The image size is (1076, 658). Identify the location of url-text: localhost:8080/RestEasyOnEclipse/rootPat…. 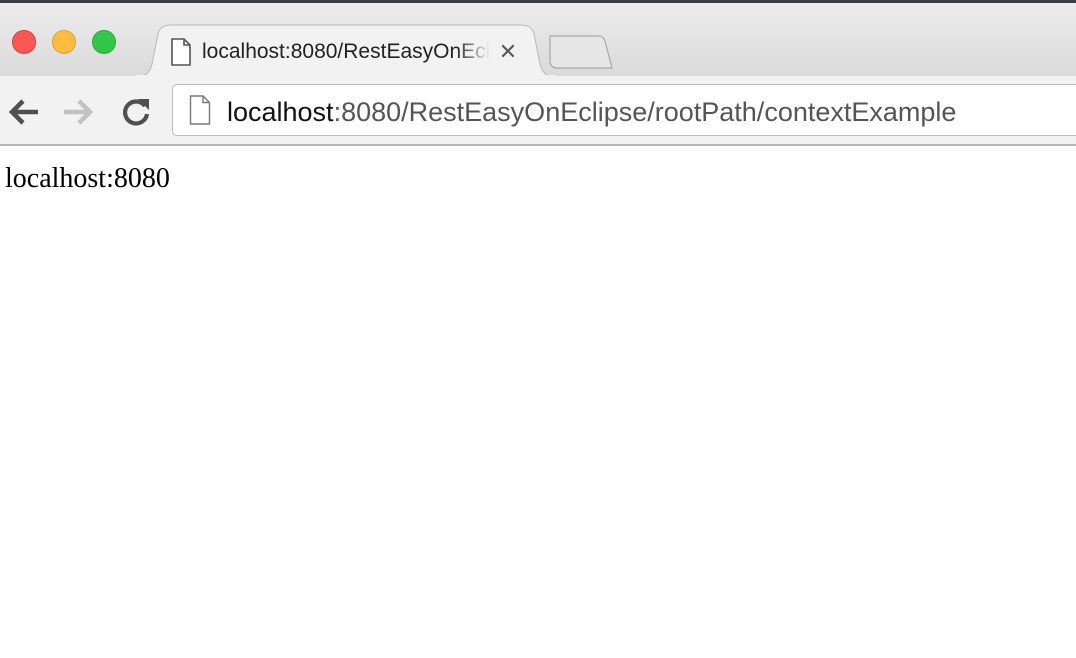
(591, 112).